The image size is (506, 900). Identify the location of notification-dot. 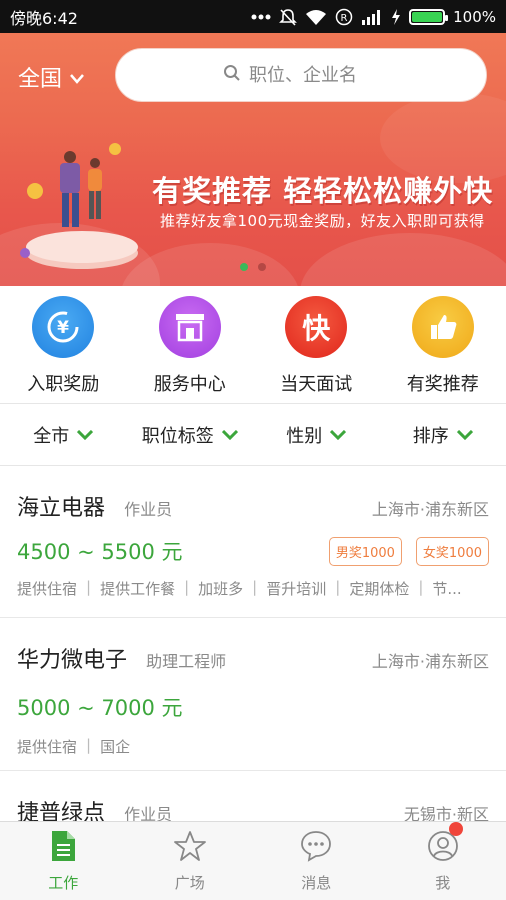
(455, 829).